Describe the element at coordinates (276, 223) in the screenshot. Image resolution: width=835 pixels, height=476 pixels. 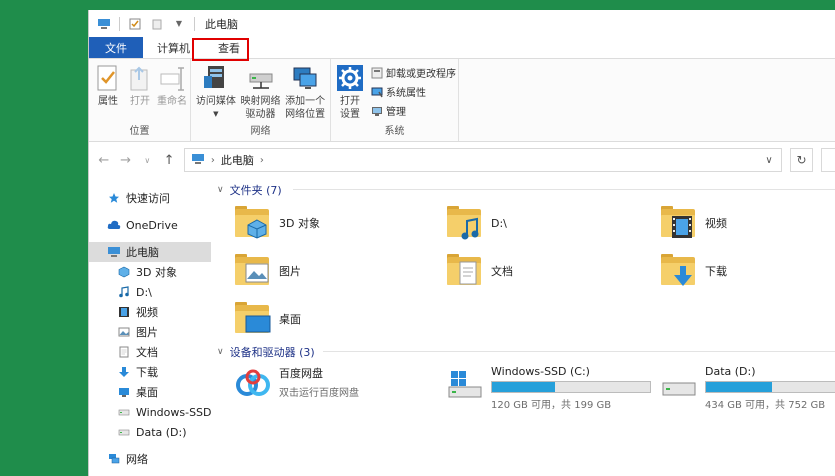
I see `folder-tile-3d-objects: 3D 对象` at that location.